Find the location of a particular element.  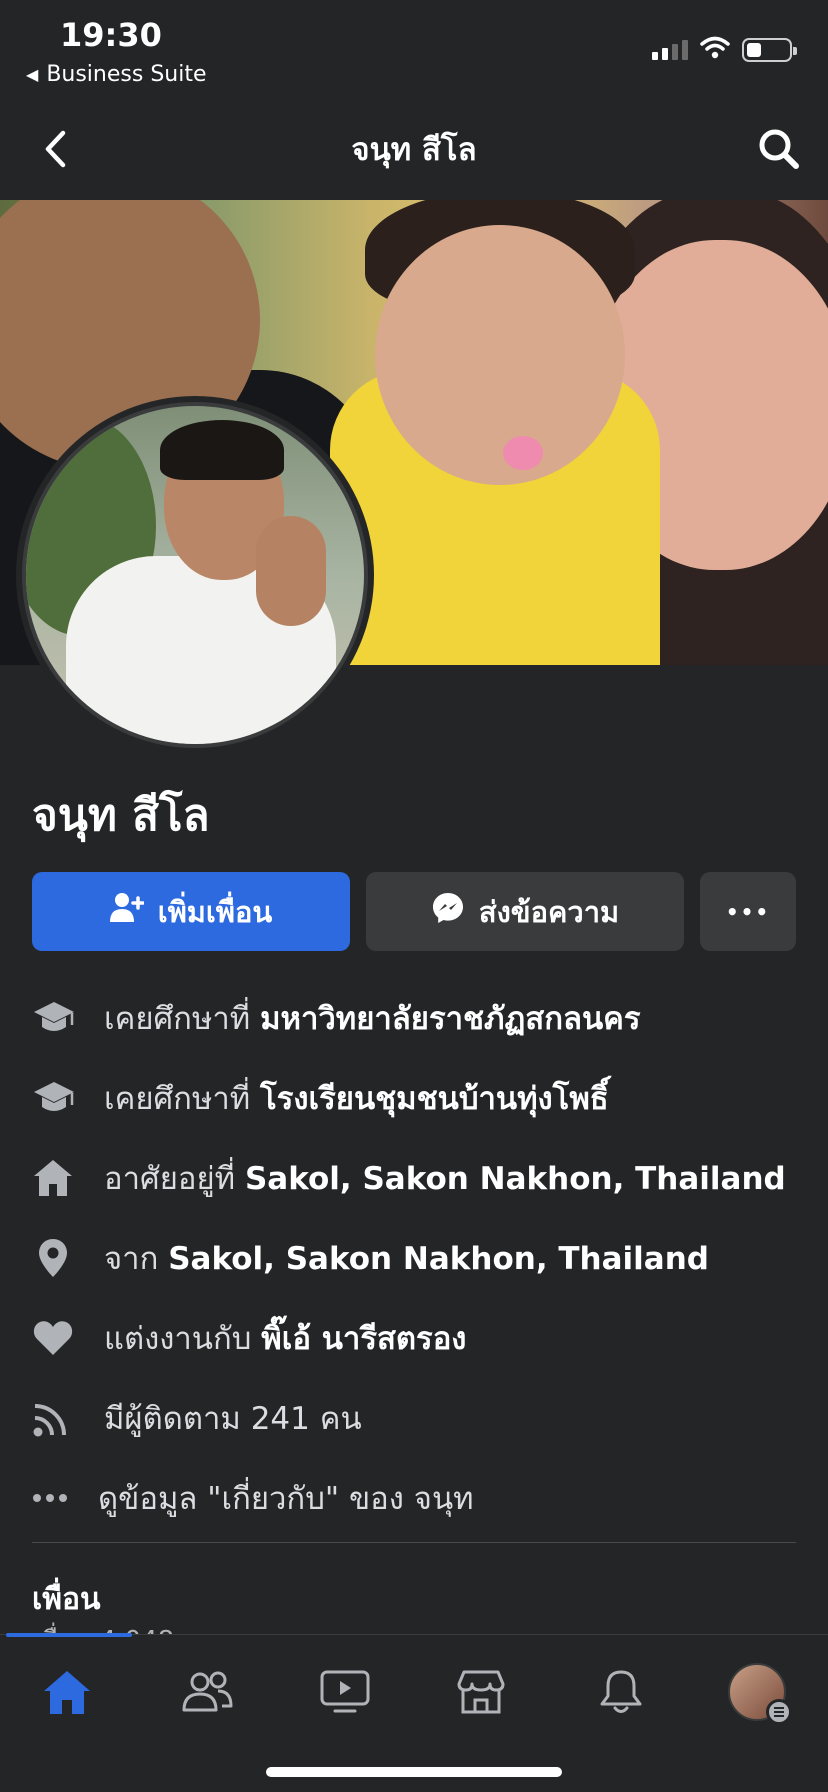

add-friend-button: เพิ่มเพื่อน is located at coordinates (191, 911).